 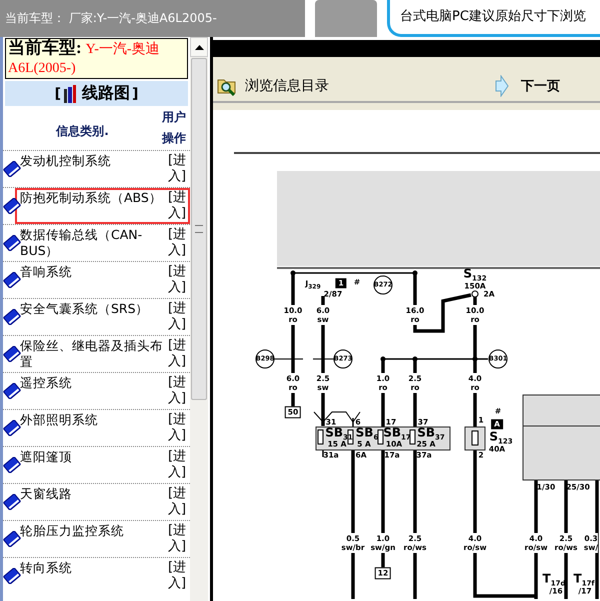 What do you see at coordinates (102, 539) in the screenshot?
I see `category-item: 轮胎压力监控系统 [进入]` at bounding box center [102, 539].